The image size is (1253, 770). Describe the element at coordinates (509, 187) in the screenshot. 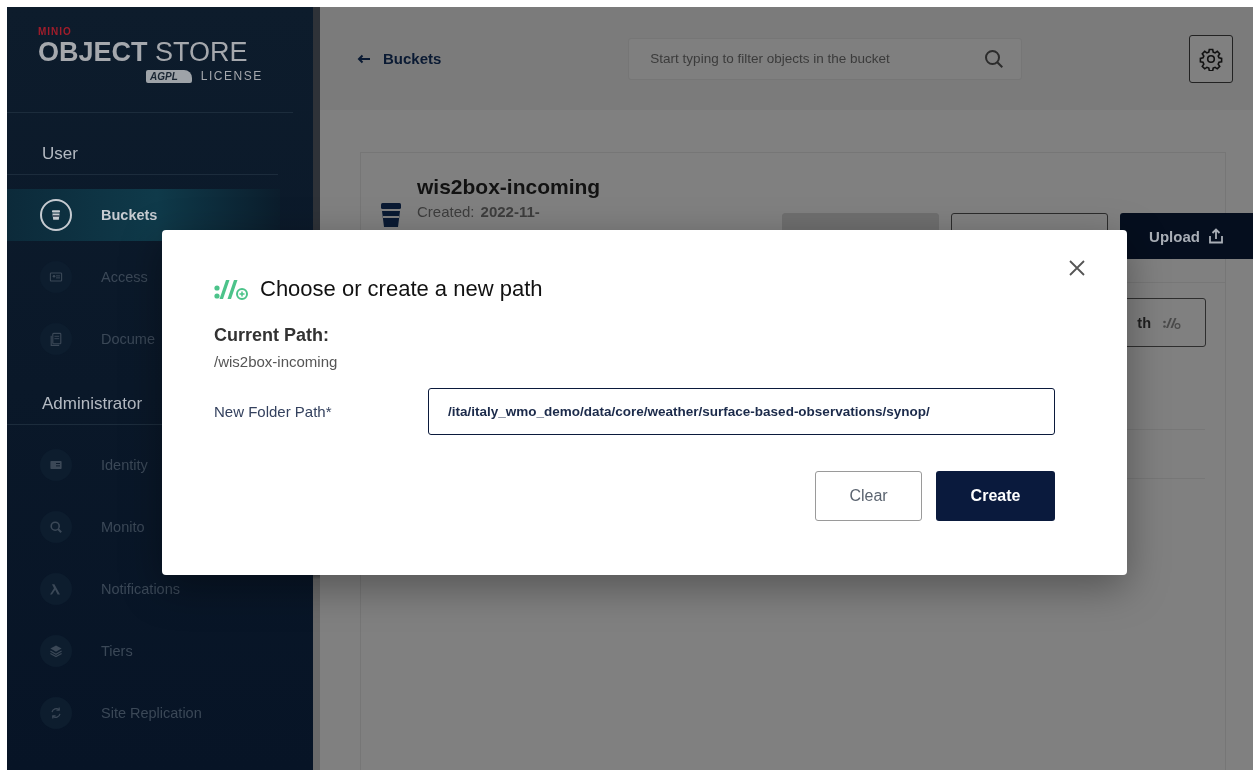

I see `bucket-name: wis2box-incoming` at that location.